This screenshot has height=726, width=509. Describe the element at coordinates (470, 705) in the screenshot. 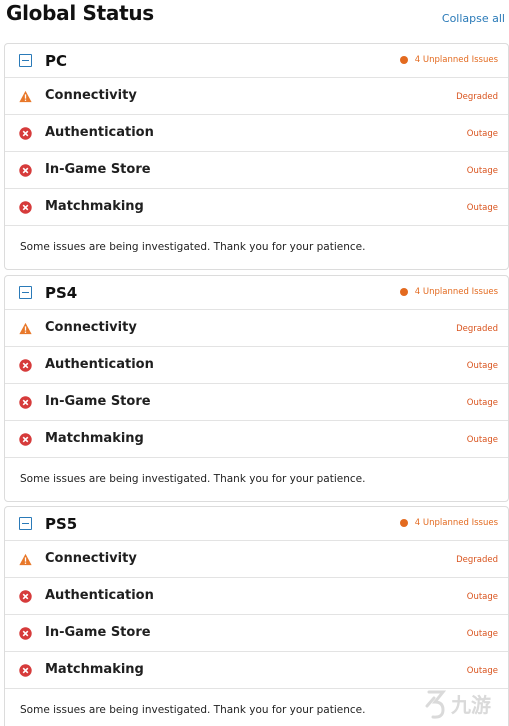

I see `svg-text: 九游` at that location.